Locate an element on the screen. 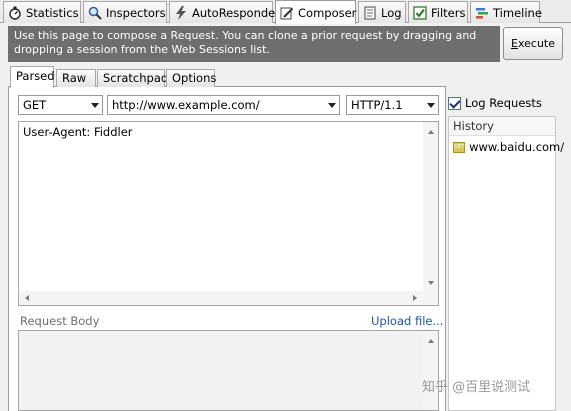  tab-log: Log is located at coordinates (382, 12).